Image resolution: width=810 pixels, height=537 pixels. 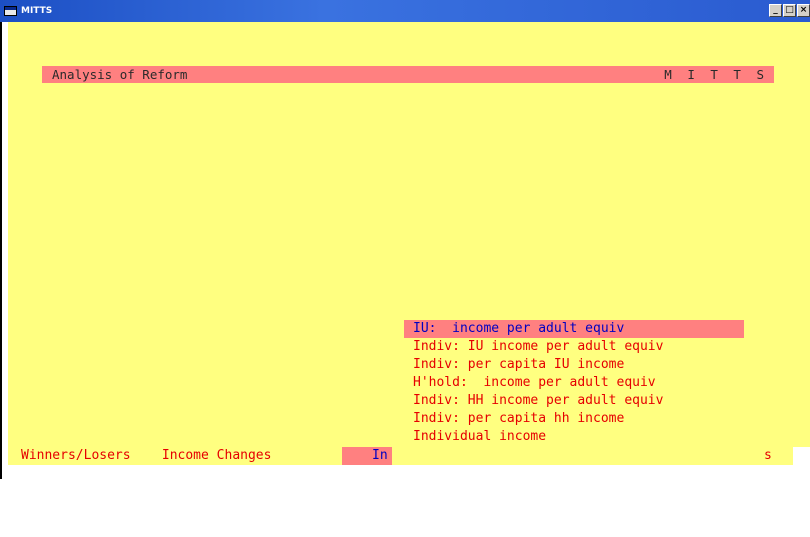 What do you see at coordinates (409, 456) in the screenshot?
I see `bottom-menu-bar: Winners/Losers Income Changes In s` at bounding box center [409, 456].